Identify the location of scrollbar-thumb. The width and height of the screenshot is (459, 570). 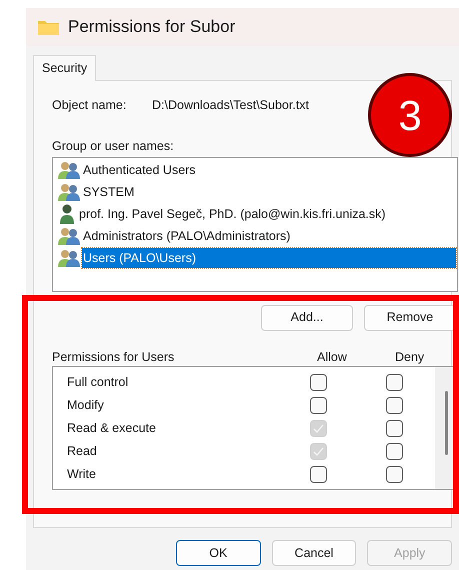
(446, 422).